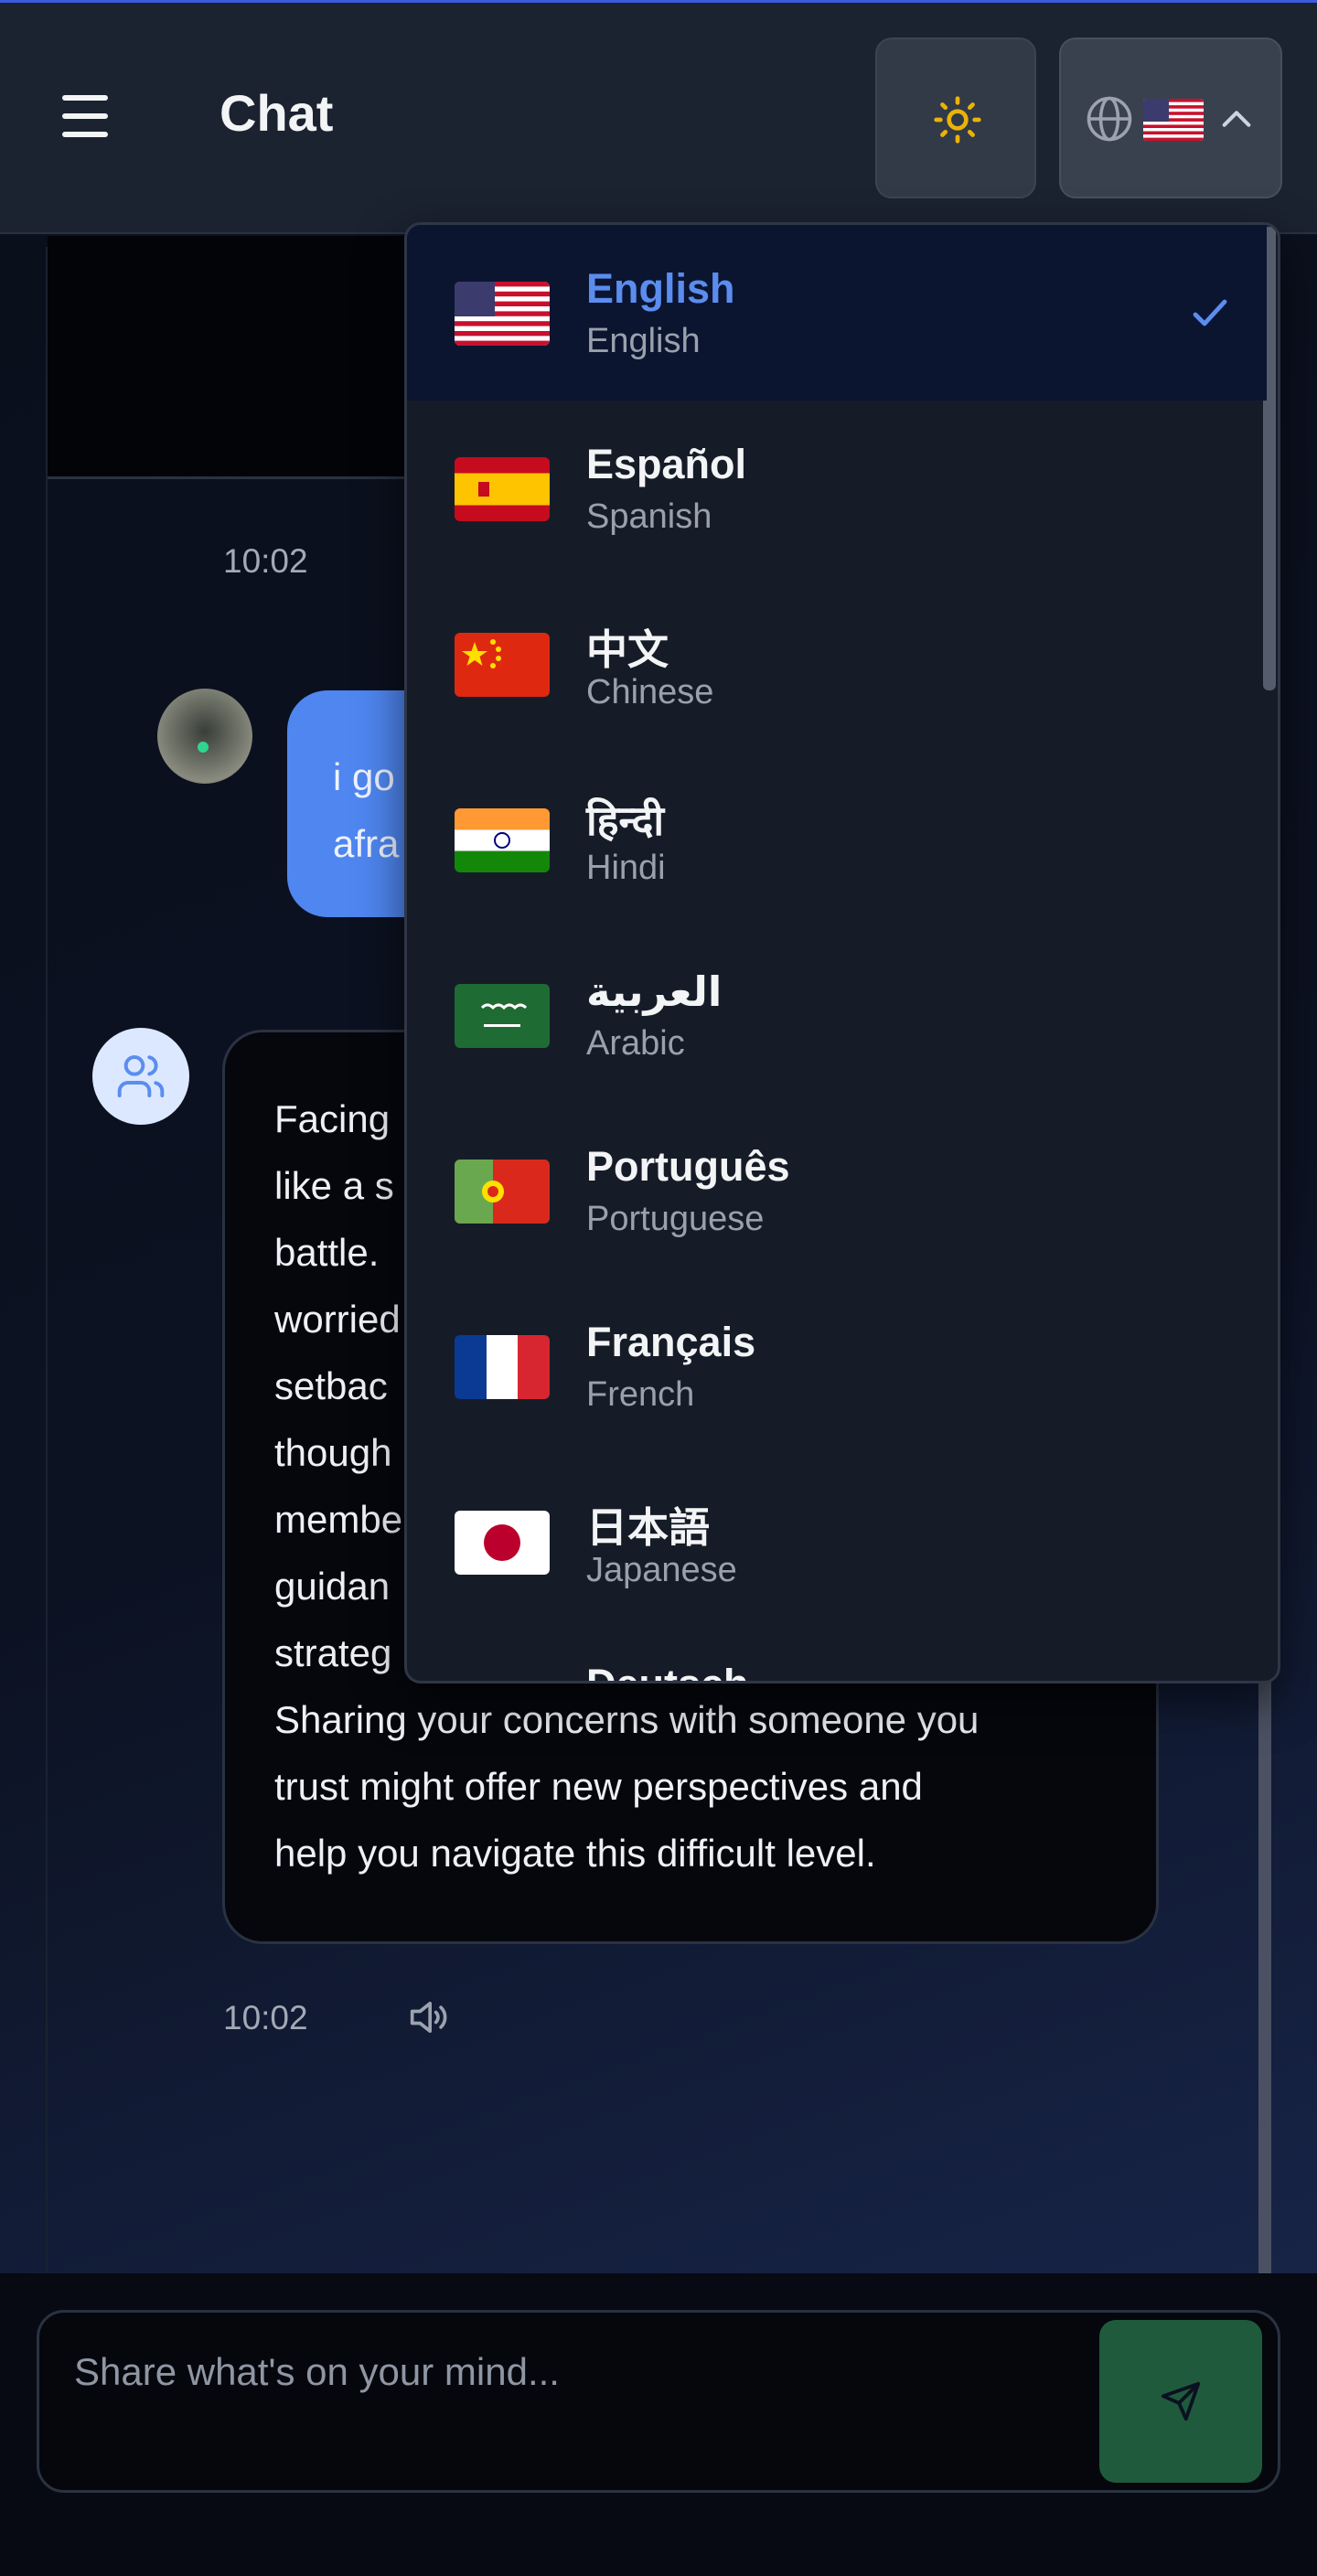  What do you see at coordinates (837, 1015) in the screenshot?
I see `language-option-arabic: العربية Arabic` at bounding box center [837, 1015].